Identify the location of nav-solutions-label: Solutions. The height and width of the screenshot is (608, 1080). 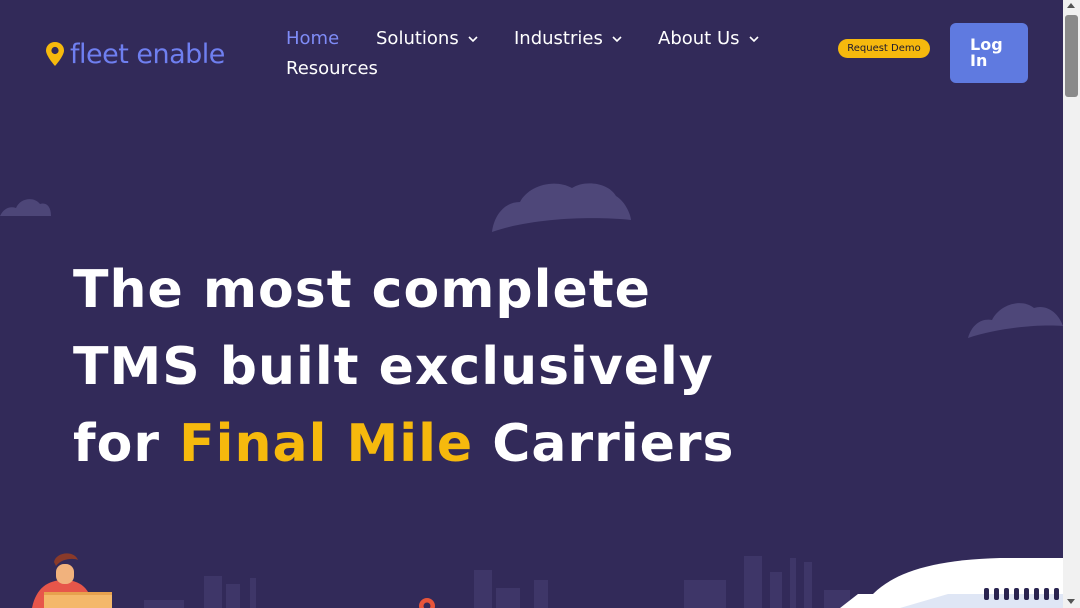
(417, 38).